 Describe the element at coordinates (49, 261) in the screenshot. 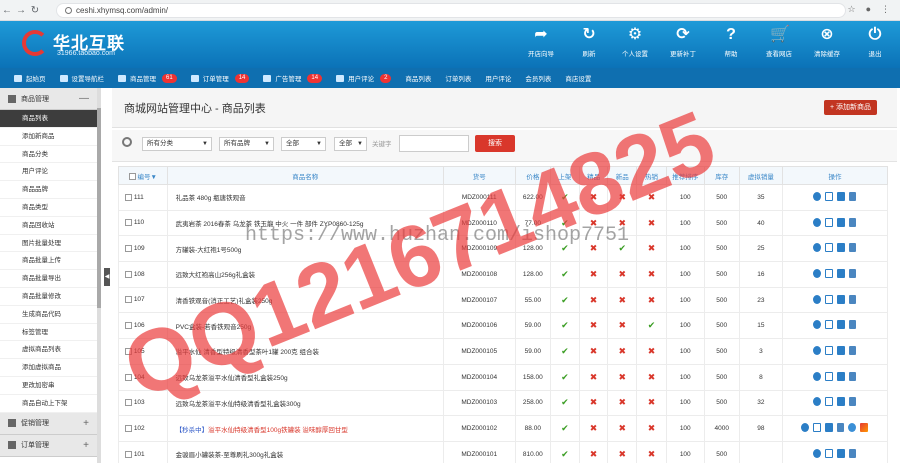

I see `sidebar-item: 商品批量上传` at that location.